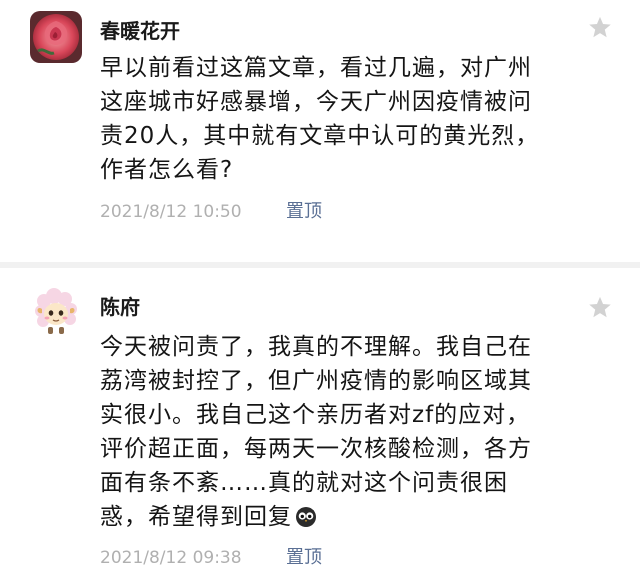 The height and width of the screenshot is (584, 640). Describe the element at coordinates (315, 415) in the screenshot. I see `comment-line: 实很小。我自己这个亲历者对zf的应对，` at that location.